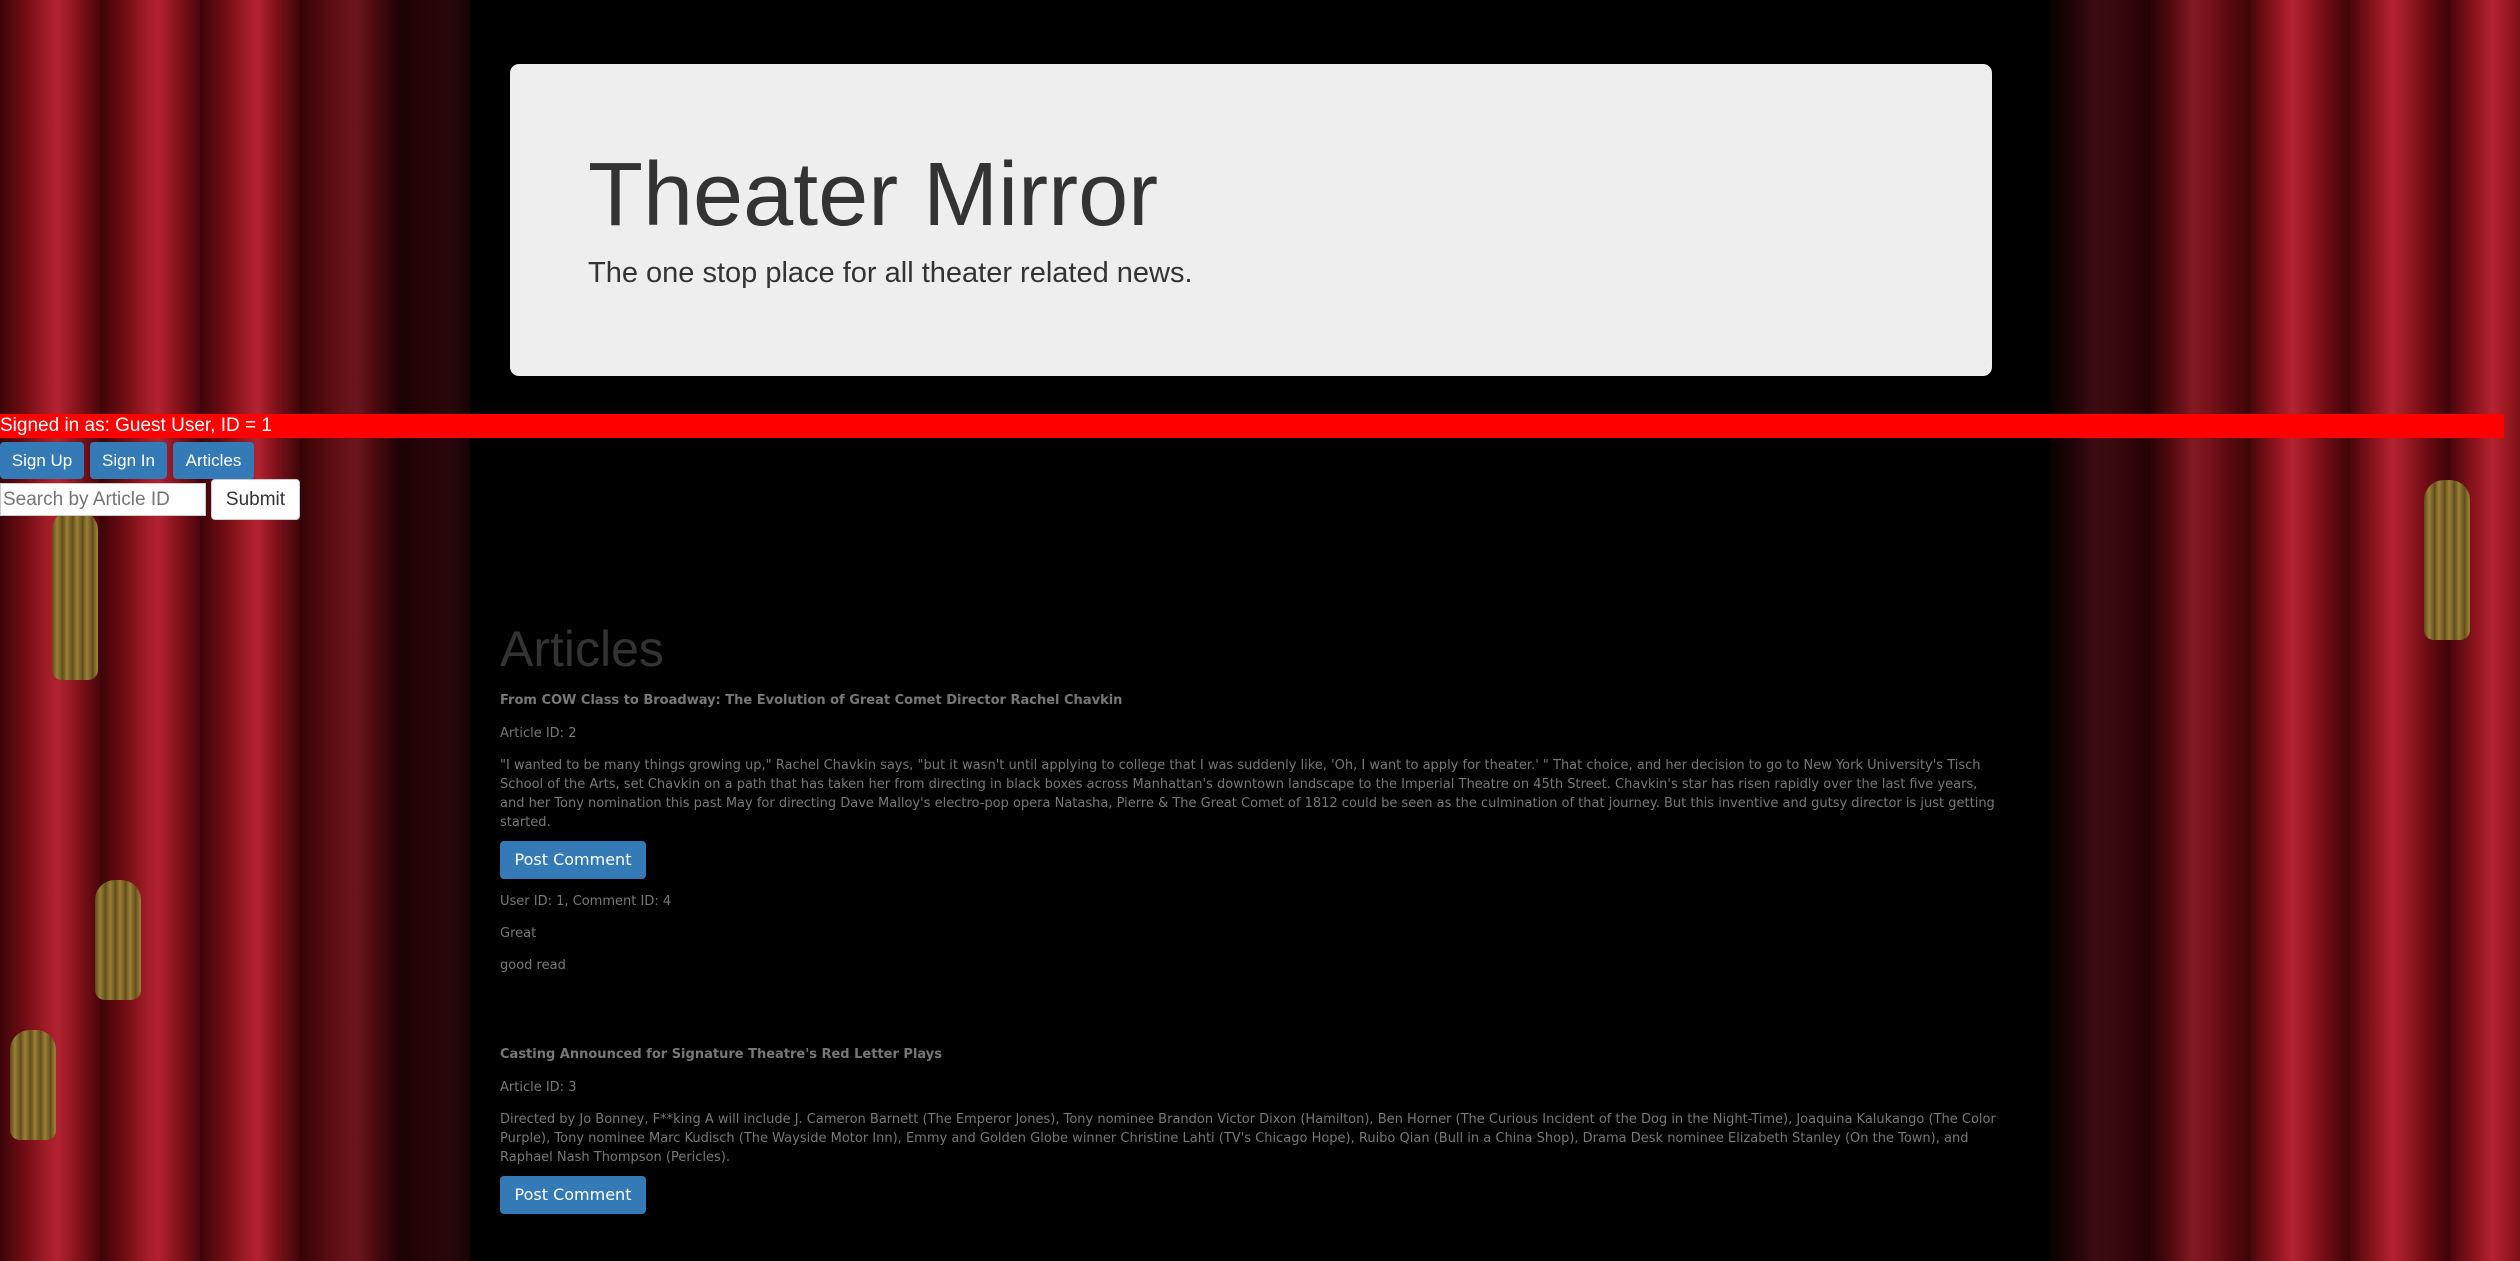 Image resolution: width=2520 pixels, height=1261 pixels. What do you see at coordinates (873, 195) in the screenshot?
I see `site-title: Theater Mirror` at bounding box center [873, 195].